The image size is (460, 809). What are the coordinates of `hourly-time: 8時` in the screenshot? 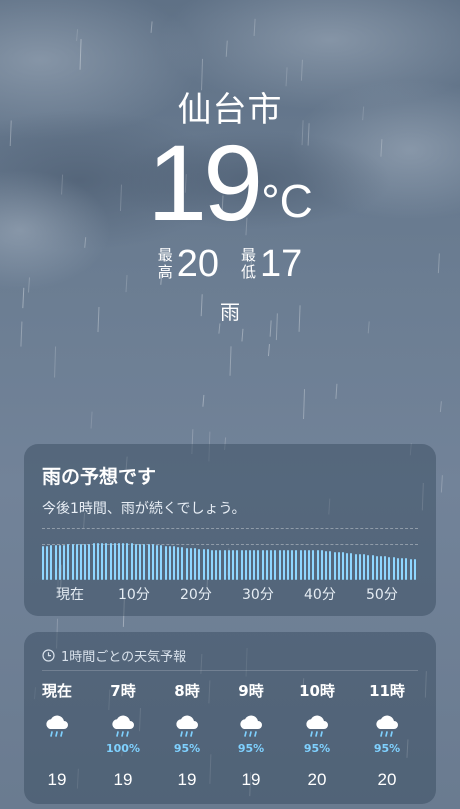 It's located at (187, 691).